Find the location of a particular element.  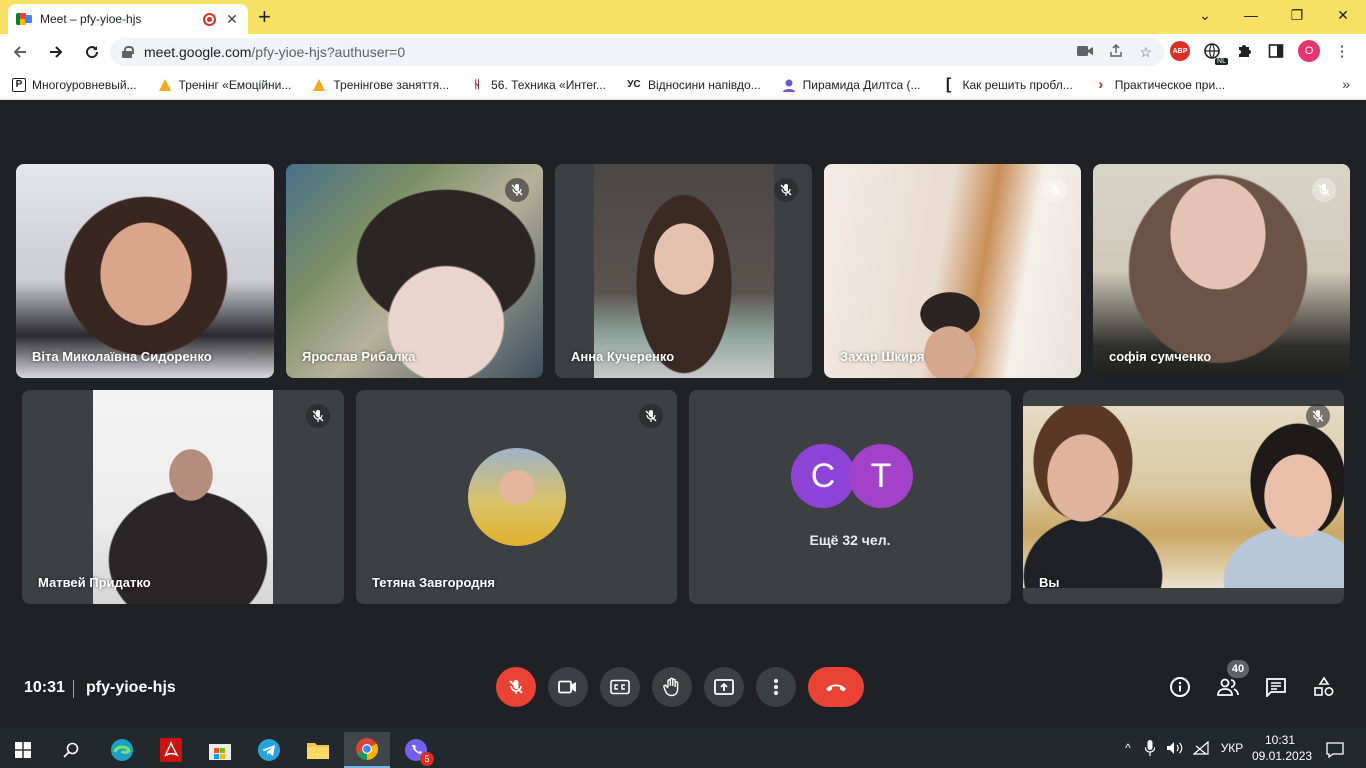

lock-icon is located at coordinates (128, 52).